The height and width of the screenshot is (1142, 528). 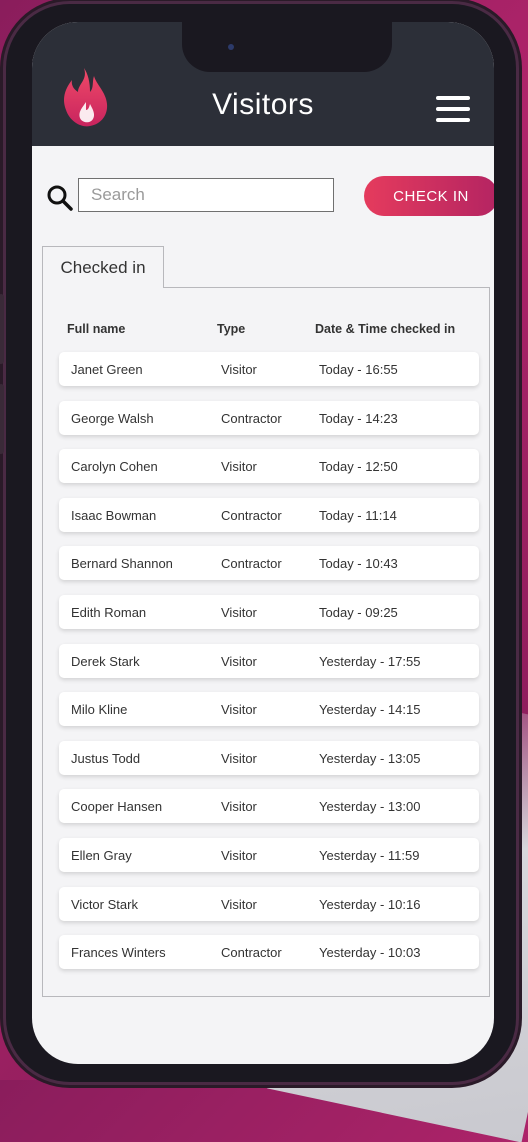 I want to click on check-in-button: CHECK IN, so click(x=429, y=196).